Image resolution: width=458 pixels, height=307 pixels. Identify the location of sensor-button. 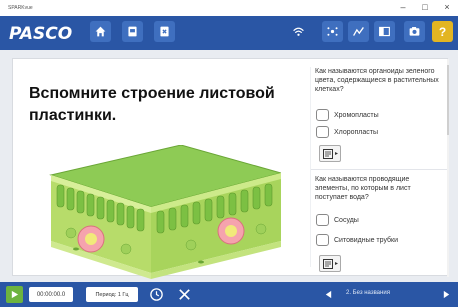
(332, 31).